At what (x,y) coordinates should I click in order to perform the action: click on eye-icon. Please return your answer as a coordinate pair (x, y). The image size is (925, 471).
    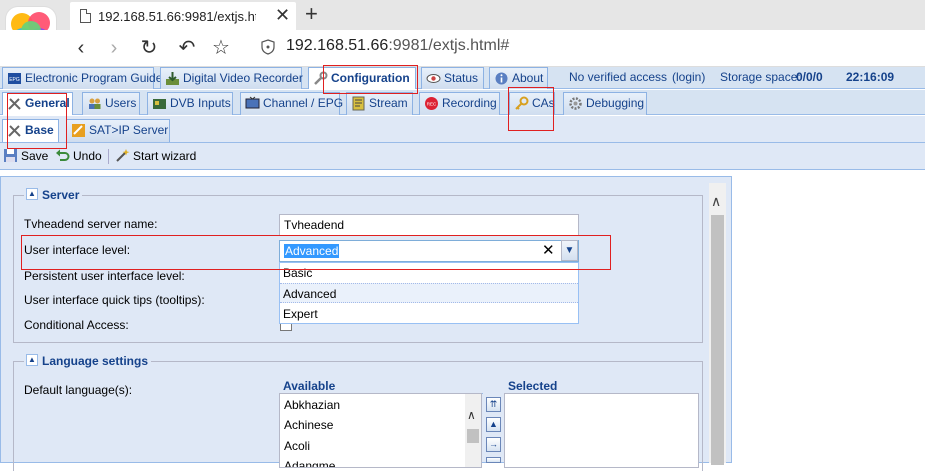
    Looking at the image, I should click on (433, 78).